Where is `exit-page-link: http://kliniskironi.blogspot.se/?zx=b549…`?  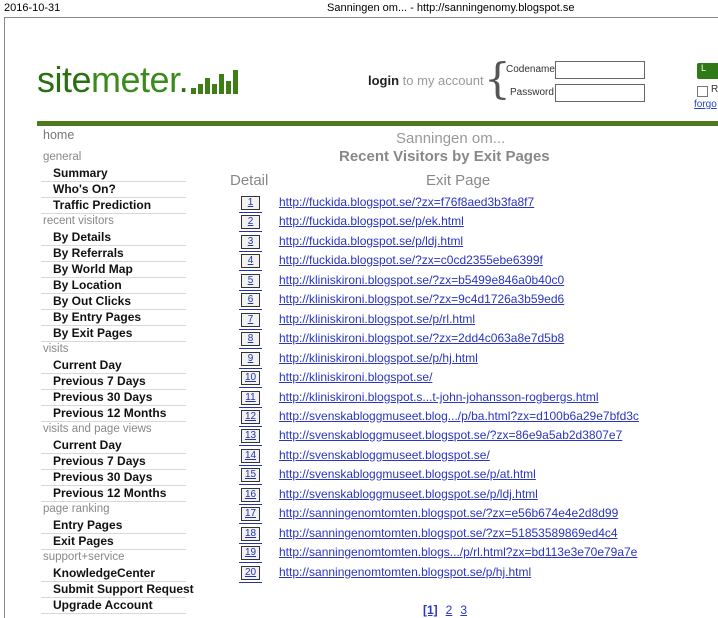 exit-page-link: http://kliniskironi.blogspot.se/?zx=b549… is located at coordinates (421, 280).